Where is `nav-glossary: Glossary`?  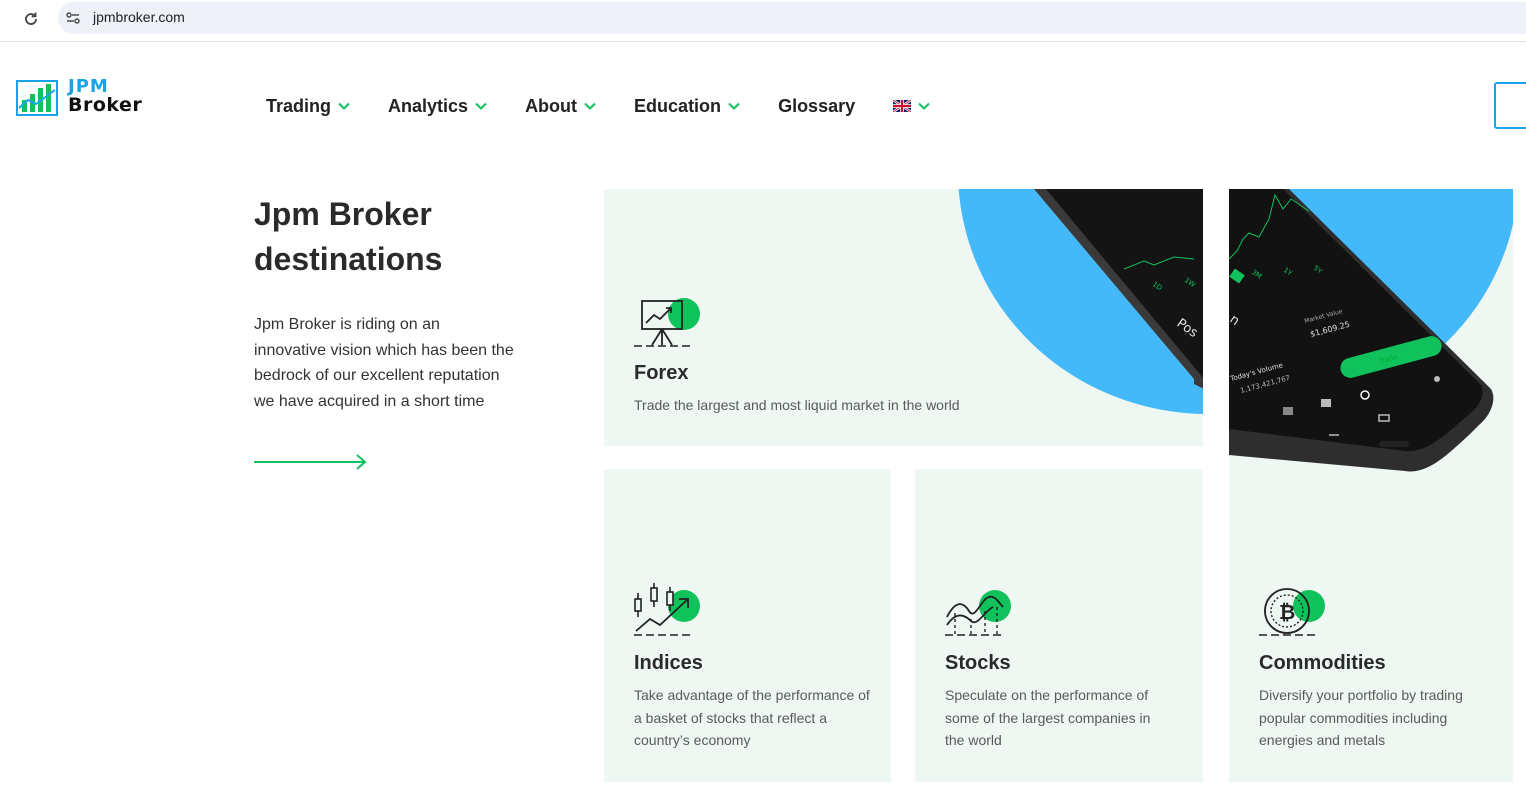 nav-glossary: Glossary is located at coordinates (816, 106).